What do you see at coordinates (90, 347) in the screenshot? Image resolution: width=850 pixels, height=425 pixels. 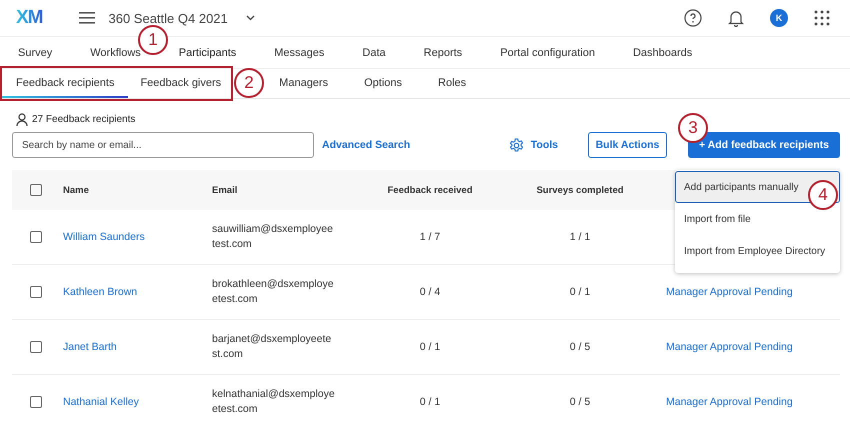 I see `name-link: Janet Barth` at bounding box center [90, 347].